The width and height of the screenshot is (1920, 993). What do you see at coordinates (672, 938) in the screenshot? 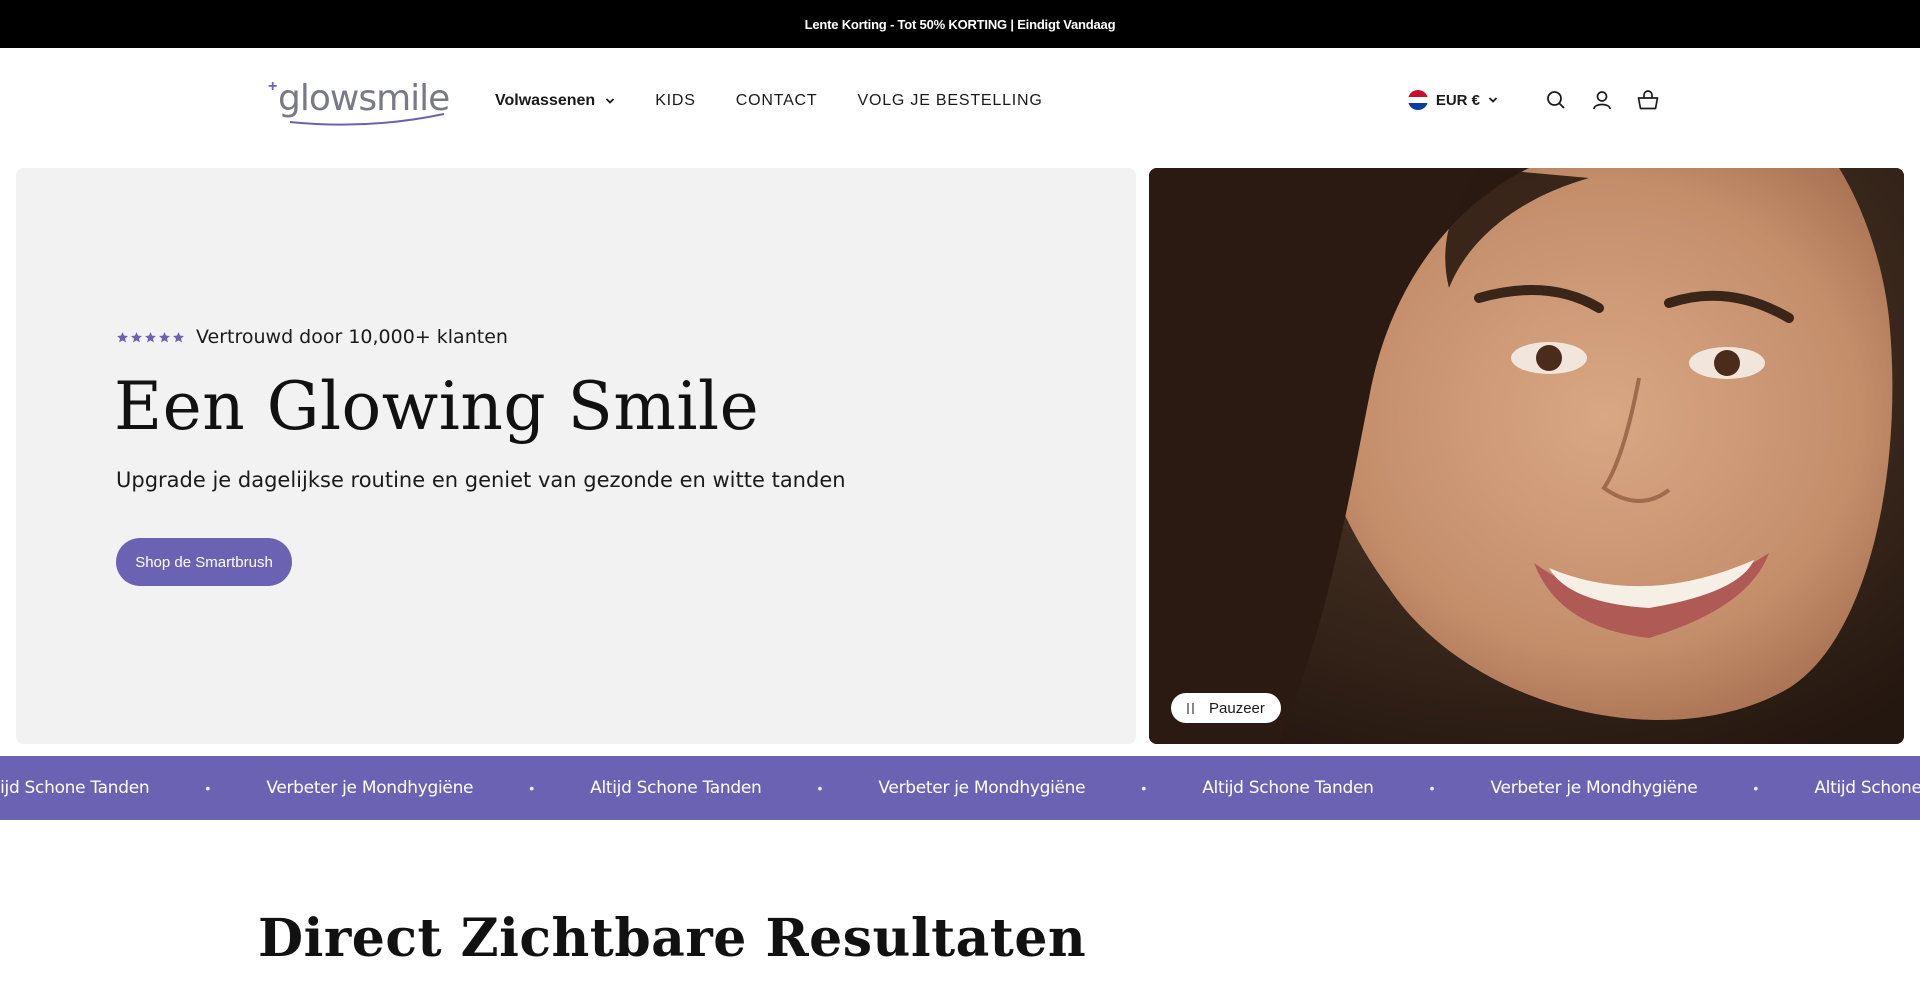
I see `section-title: Direct Zichtbare Resultaten` at bounding box center [672, 938].